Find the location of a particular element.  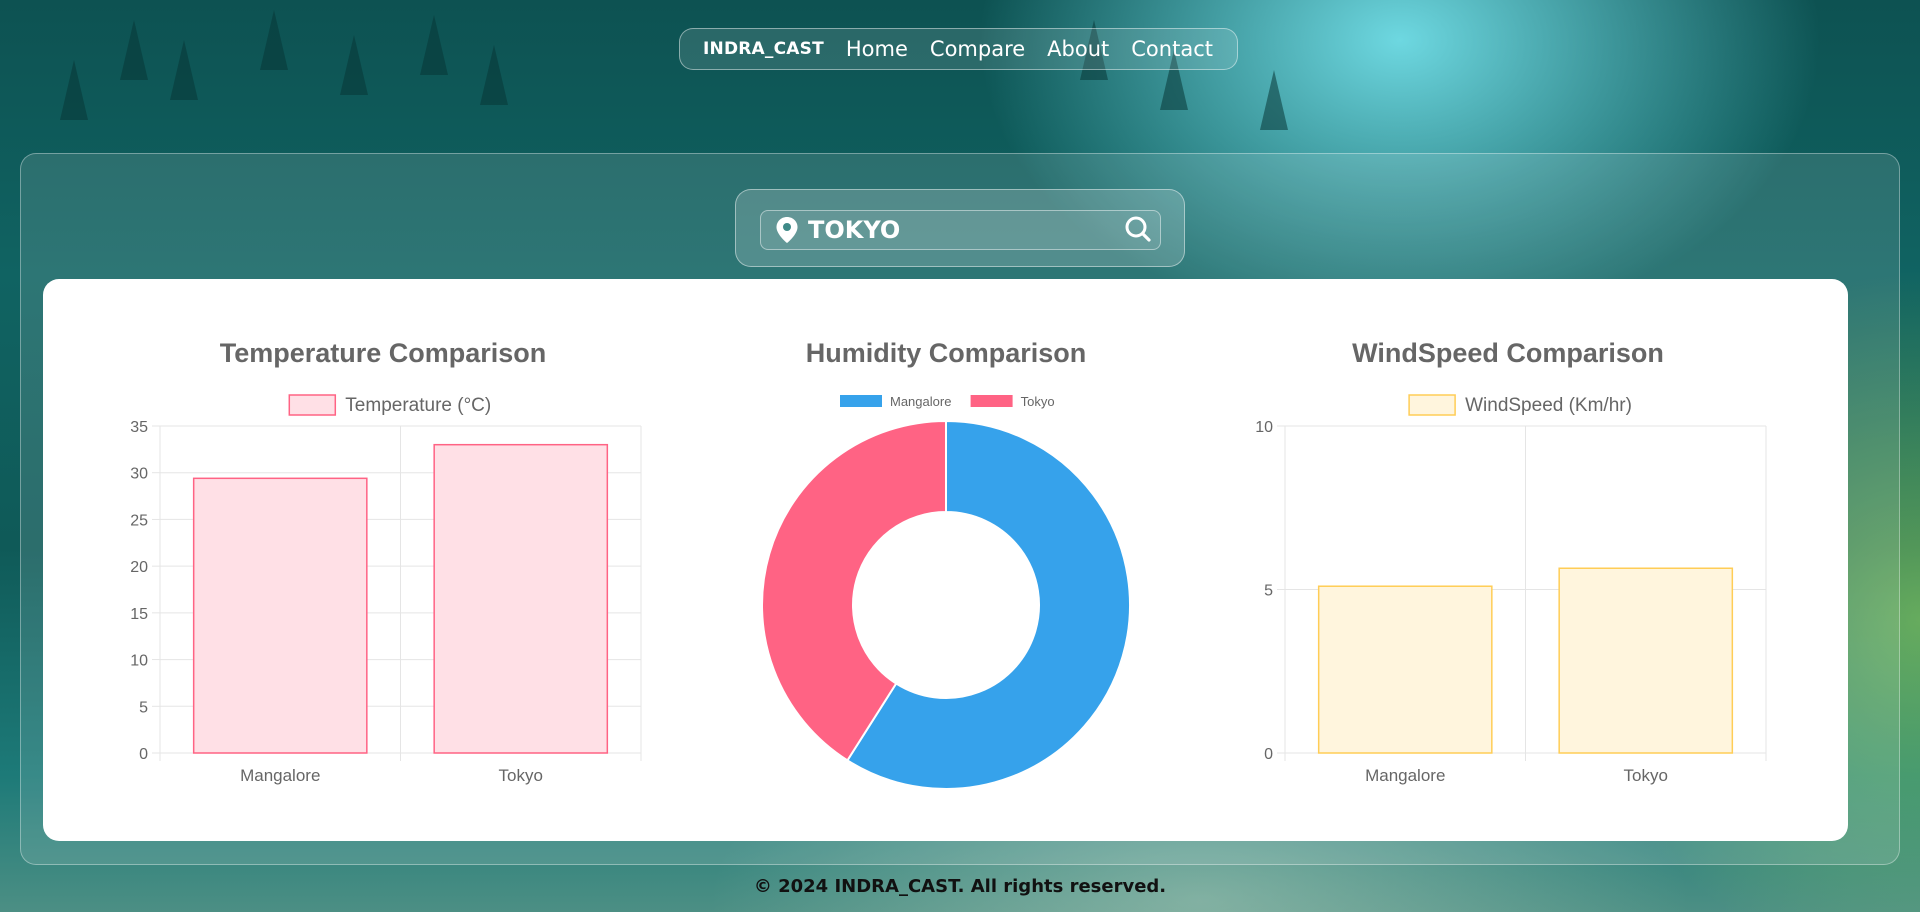

temperature-y-tick-label: 0 is located at coordinates (143, 754).